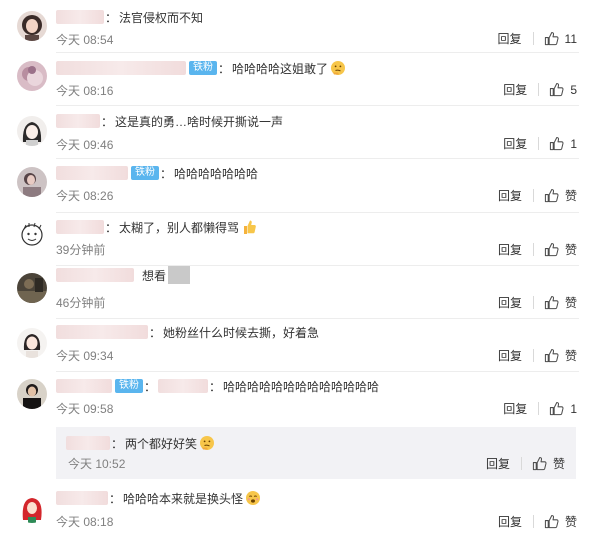  What do you see at coordinates (573, 89) in the screenshot?
I see `like-count: 5` at bounding box center [573, 89].